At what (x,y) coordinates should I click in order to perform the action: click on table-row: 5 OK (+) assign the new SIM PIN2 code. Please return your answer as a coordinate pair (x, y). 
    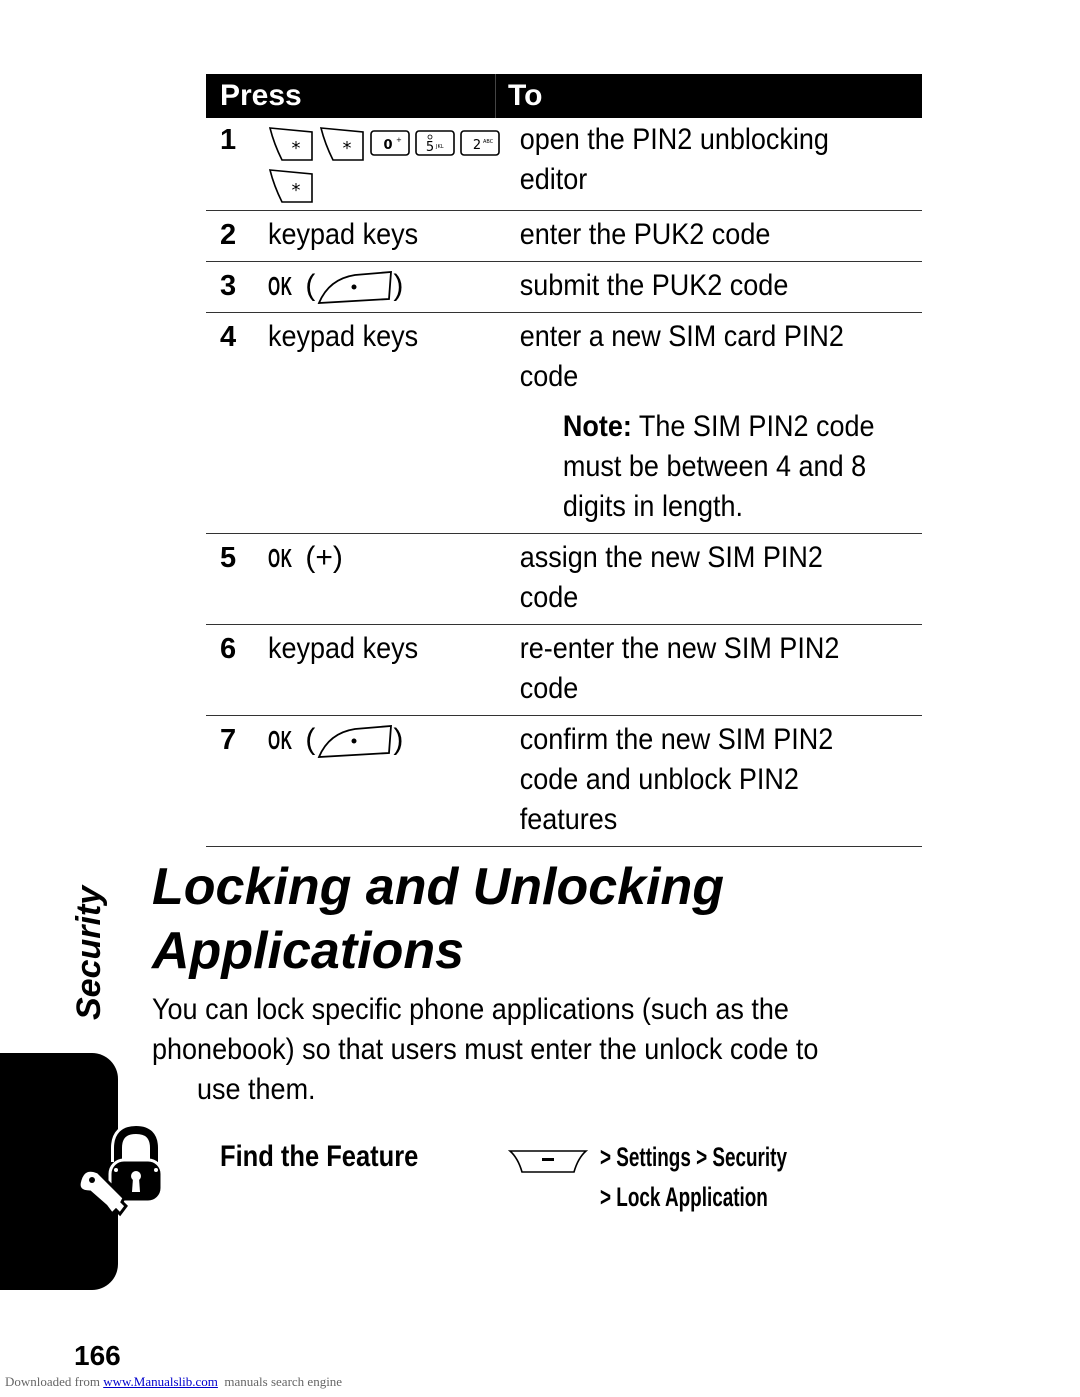
    Looking at the image, I should click on (564, 579).